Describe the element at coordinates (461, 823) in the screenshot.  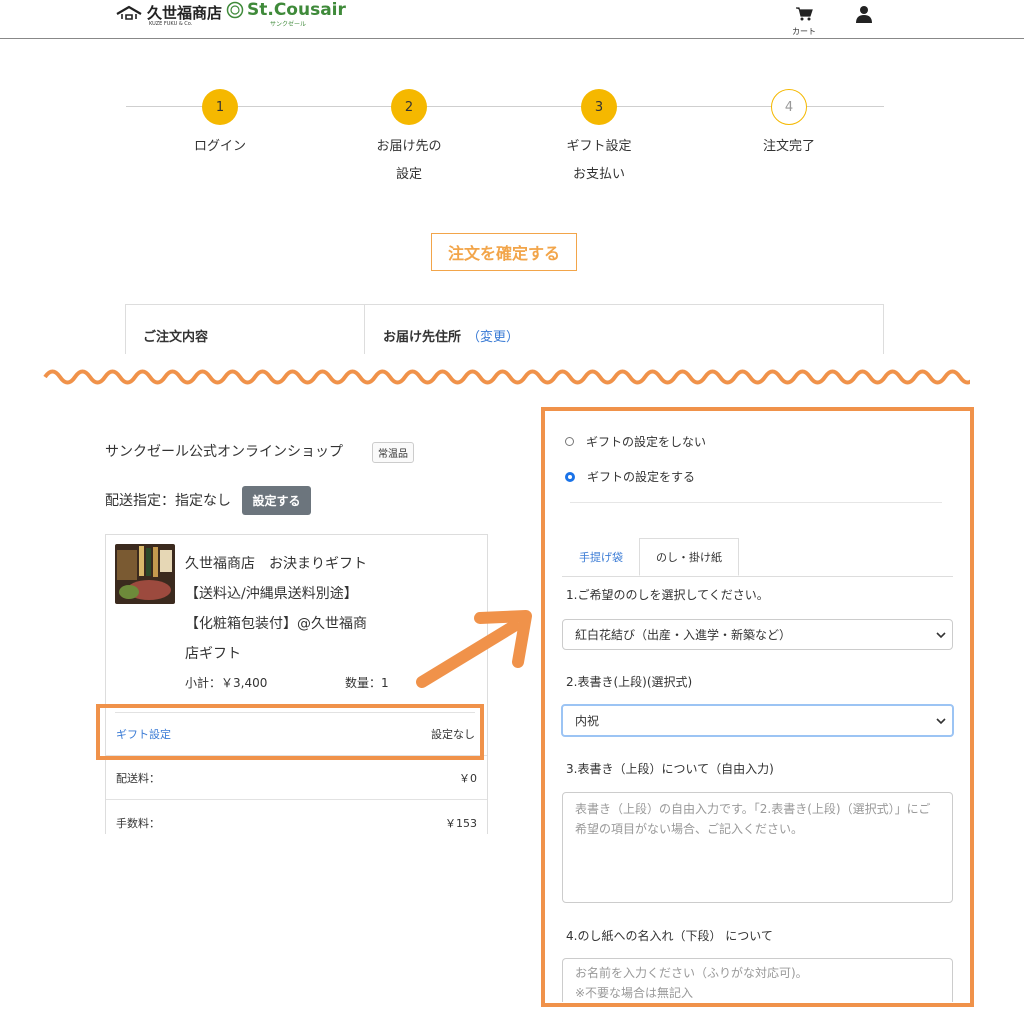
I see `handling-fee-value: ￥153` at that location.